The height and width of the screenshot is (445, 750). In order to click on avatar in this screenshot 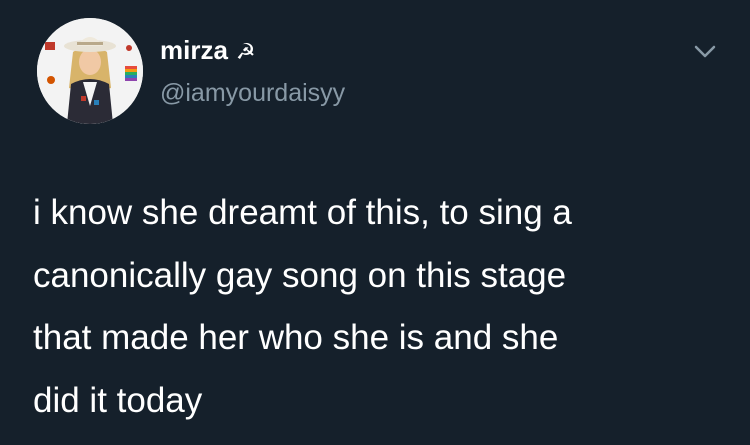, I will do `click(90, 71)`.